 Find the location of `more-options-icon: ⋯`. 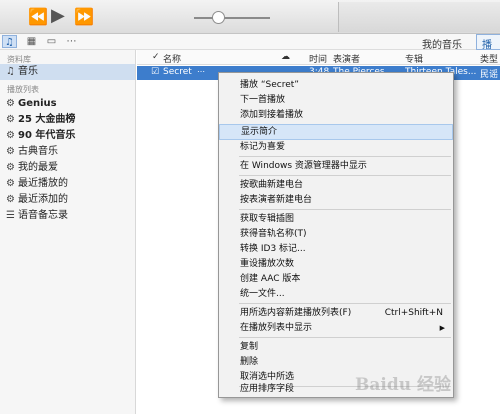

more-options-icon: ⋯ is located at coordinates (201, 71).